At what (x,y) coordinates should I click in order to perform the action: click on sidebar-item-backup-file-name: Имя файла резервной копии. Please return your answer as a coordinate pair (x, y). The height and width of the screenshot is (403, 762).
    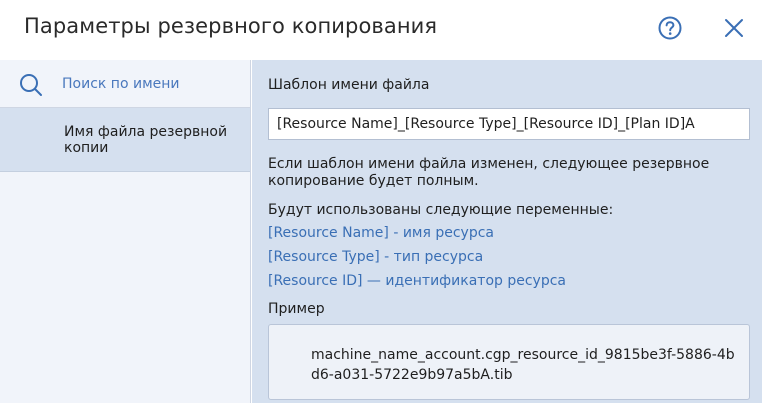
    Looking at the image, I should click on (125, 140).